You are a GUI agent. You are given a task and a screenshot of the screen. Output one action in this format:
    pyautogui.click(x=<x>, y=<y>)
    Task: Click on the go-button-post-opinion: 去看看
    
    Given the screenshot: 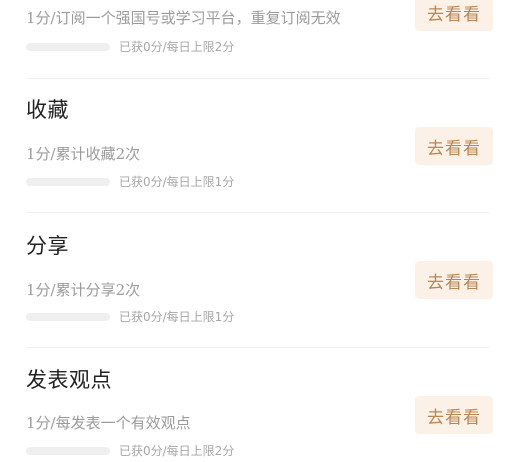 What is the action you would take?
    pyautogui.click(x=454, y=415)
    